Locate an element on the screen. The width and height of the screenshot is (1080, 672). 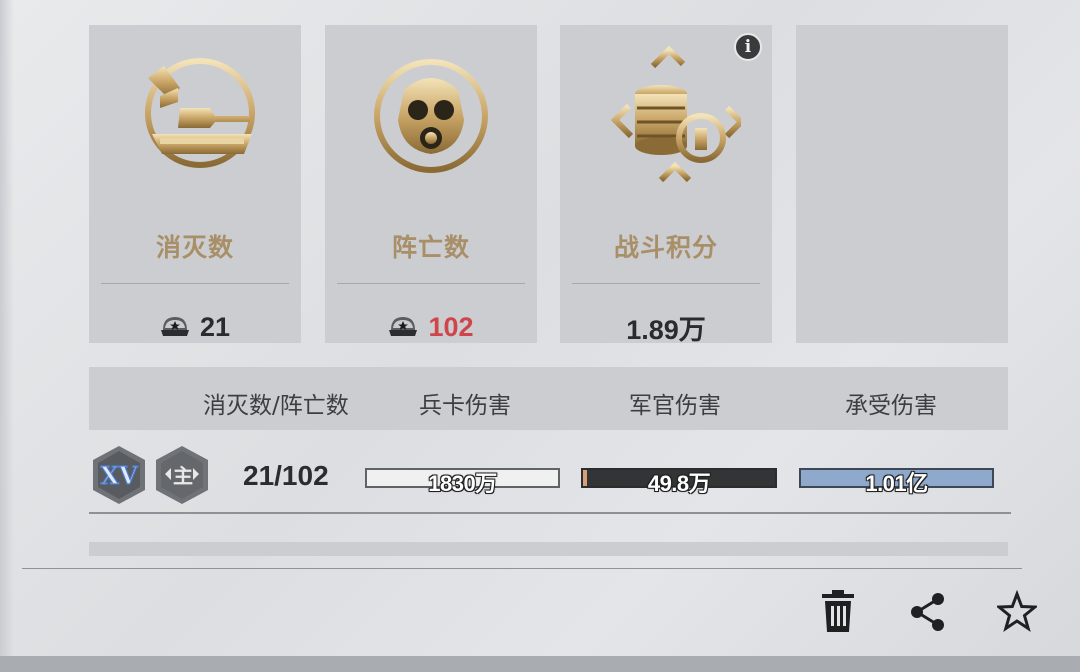
footer-divider is located at coordinates (522, 568).